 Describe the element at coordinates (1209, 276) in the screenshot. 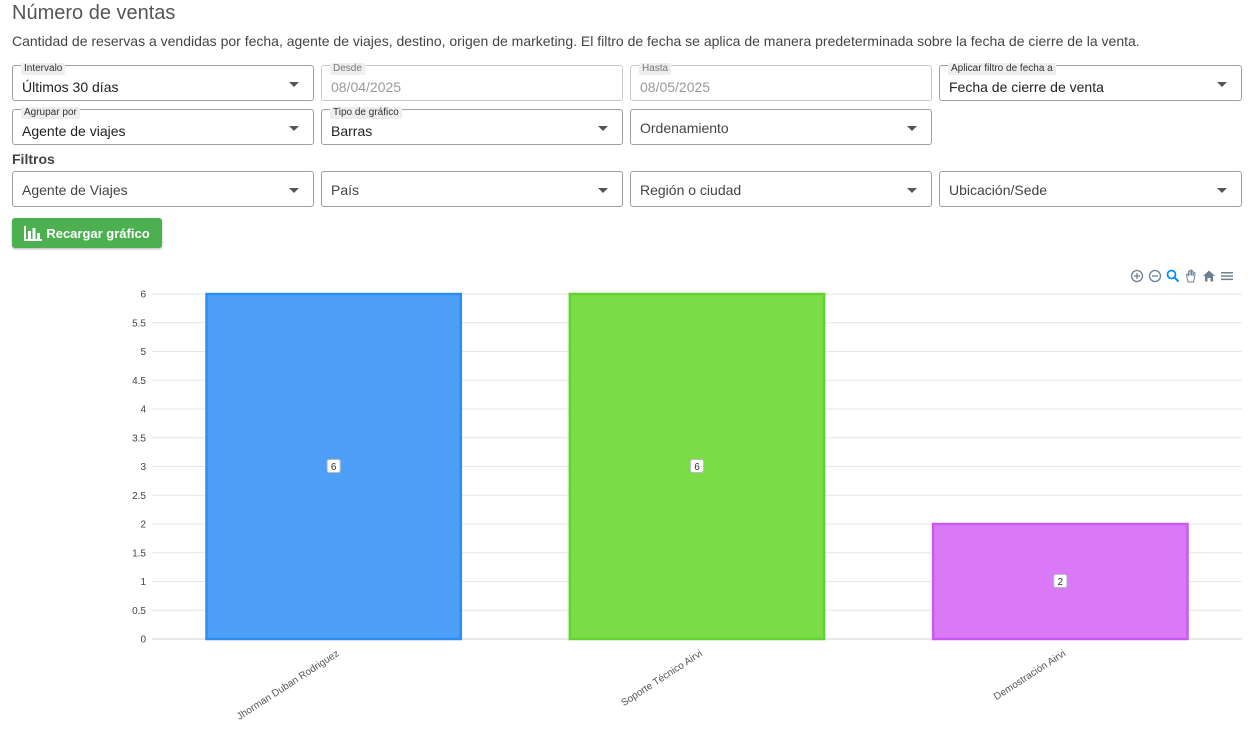

I see `home-reset-icon` at that location.